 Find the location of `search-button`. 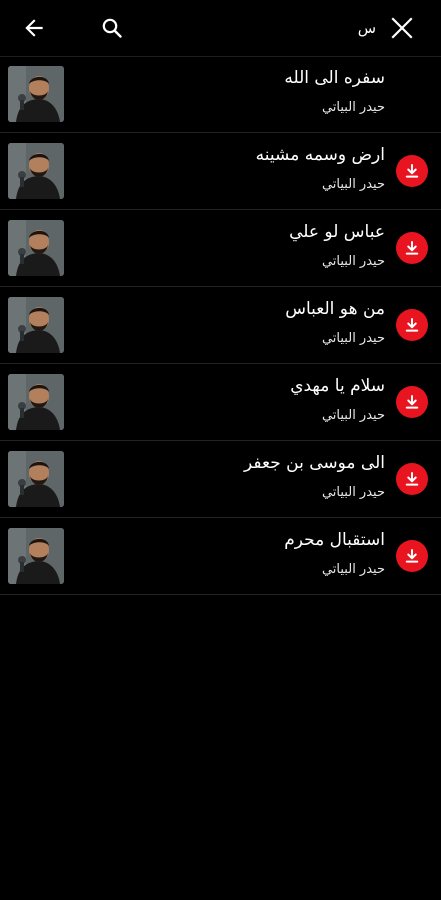

search-button is located at coordinates (112, 28).